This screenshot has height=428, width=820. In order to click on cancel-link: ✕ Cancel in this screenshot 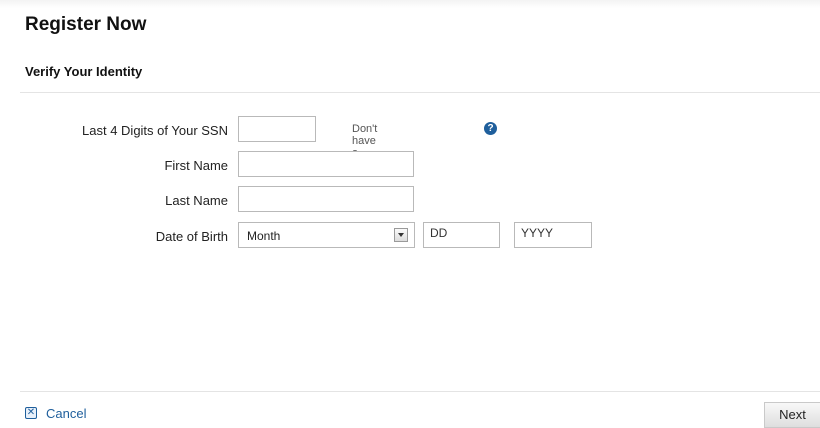, I will do `click(55, 413)`.